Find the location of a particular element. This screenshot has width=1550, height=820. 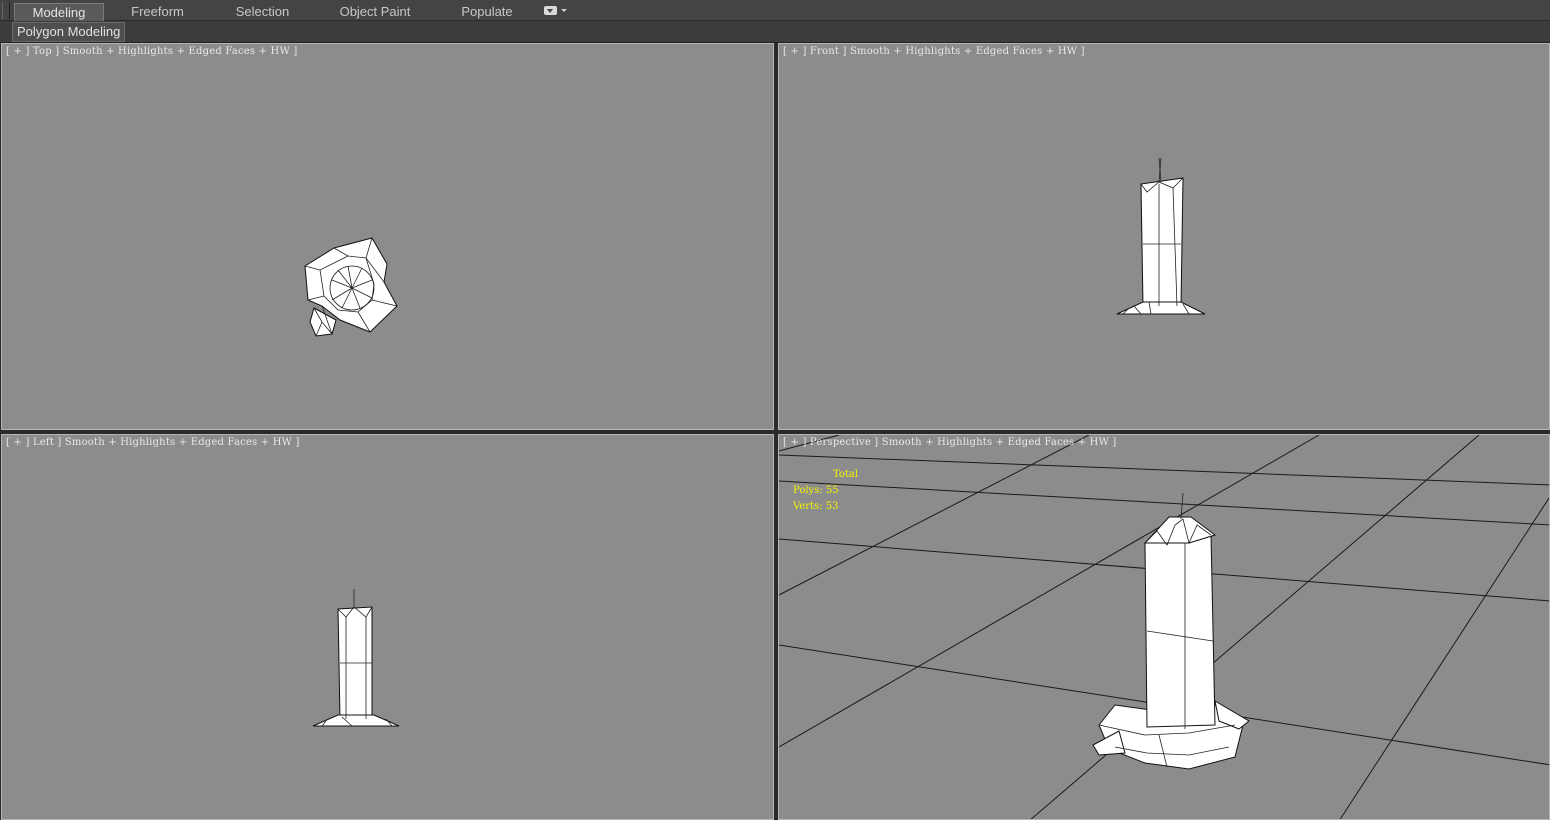

ribbon-options-dropdown is located at coordinates (556, 11).